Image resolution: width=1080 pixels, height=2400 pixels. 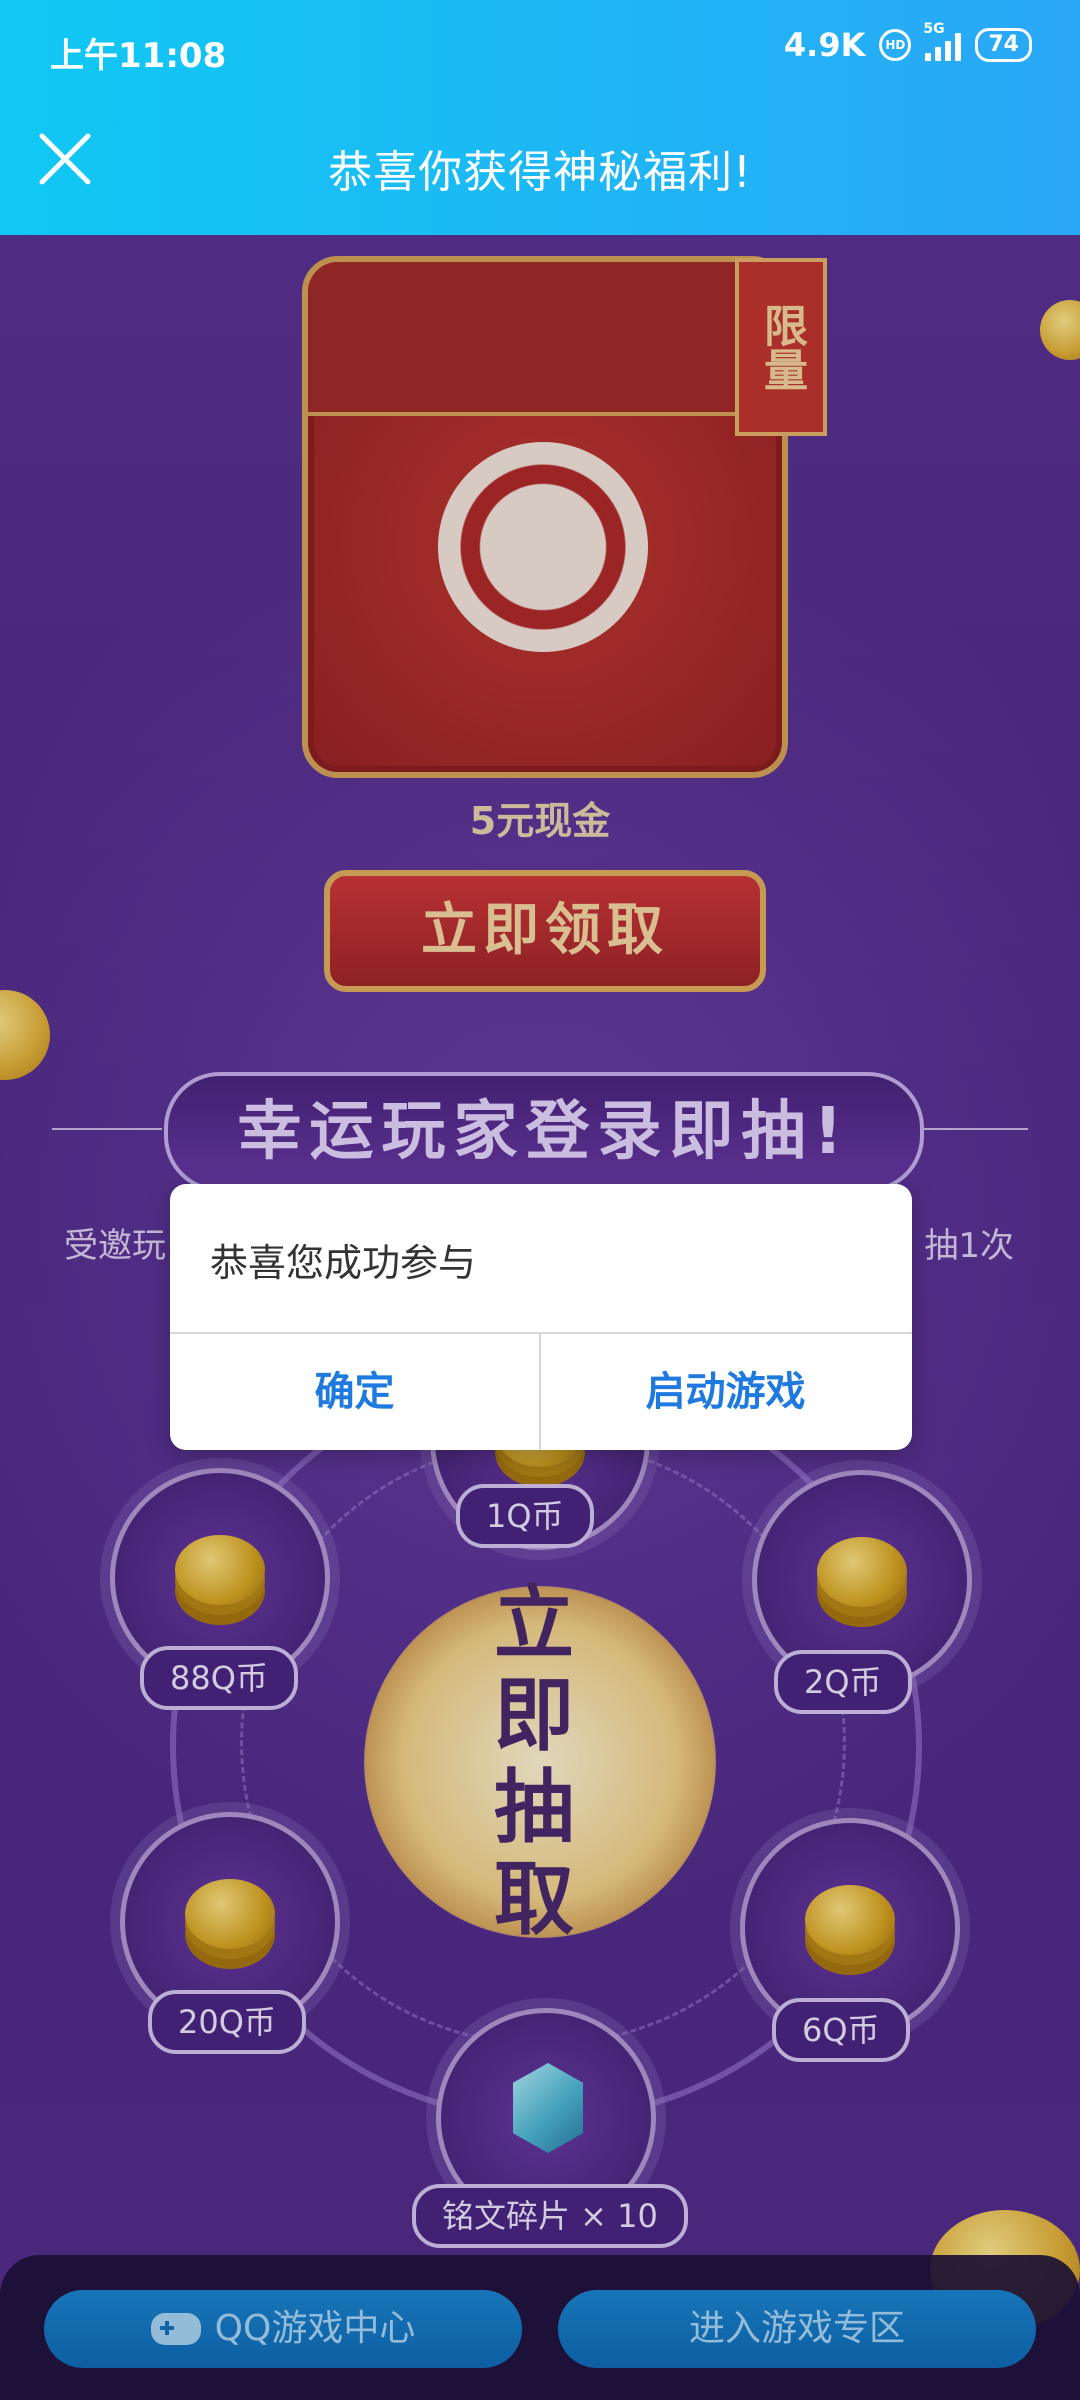 What do you see at coordinates (541, 1317) in the screenshot?
I see `participation-dialog: 恭喜您成功参与 确定 启动游戏` at bounding box center [541, 1317].